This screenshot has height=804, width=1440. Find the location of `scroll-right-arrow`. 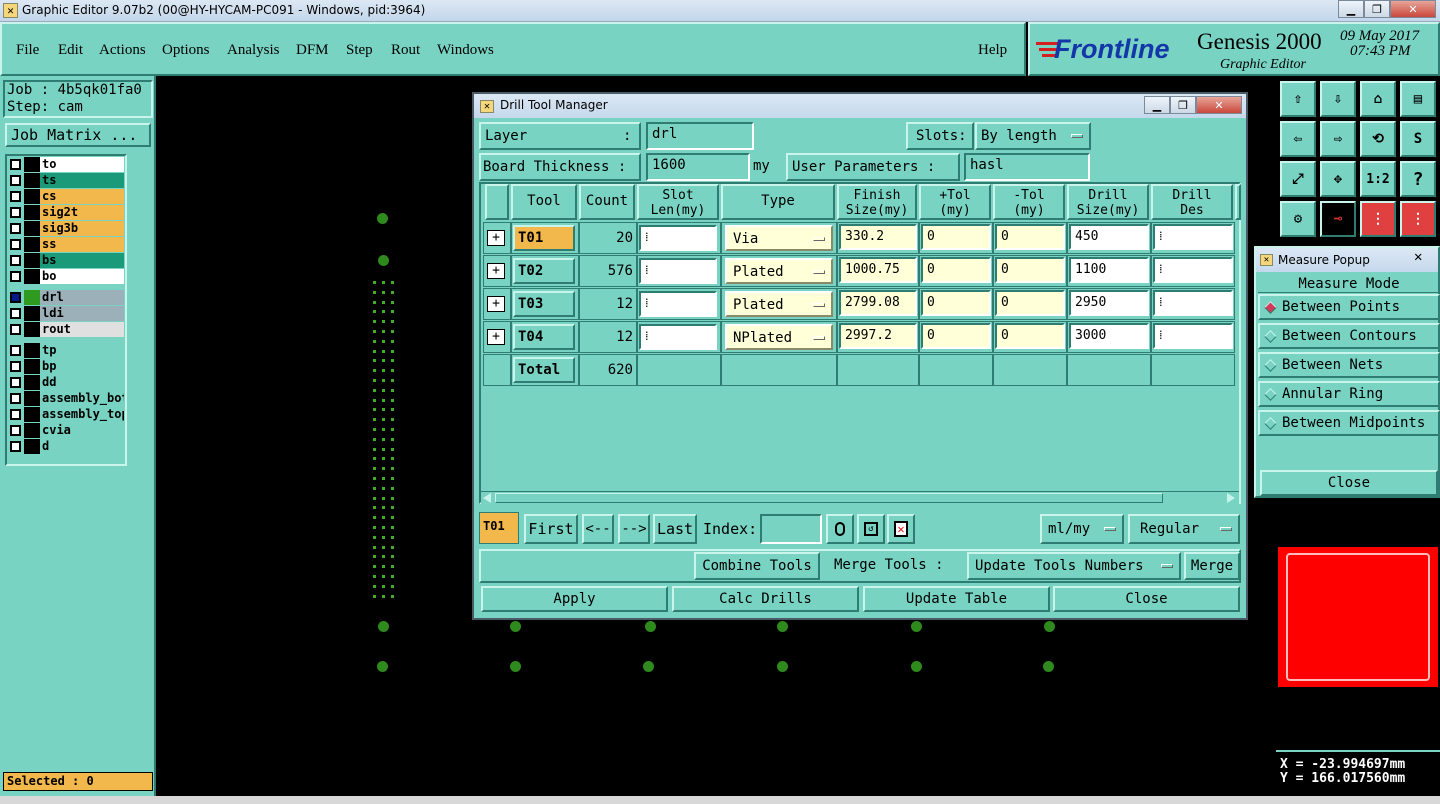

scroll-right-arrow is located at coordinates (1231, 498).